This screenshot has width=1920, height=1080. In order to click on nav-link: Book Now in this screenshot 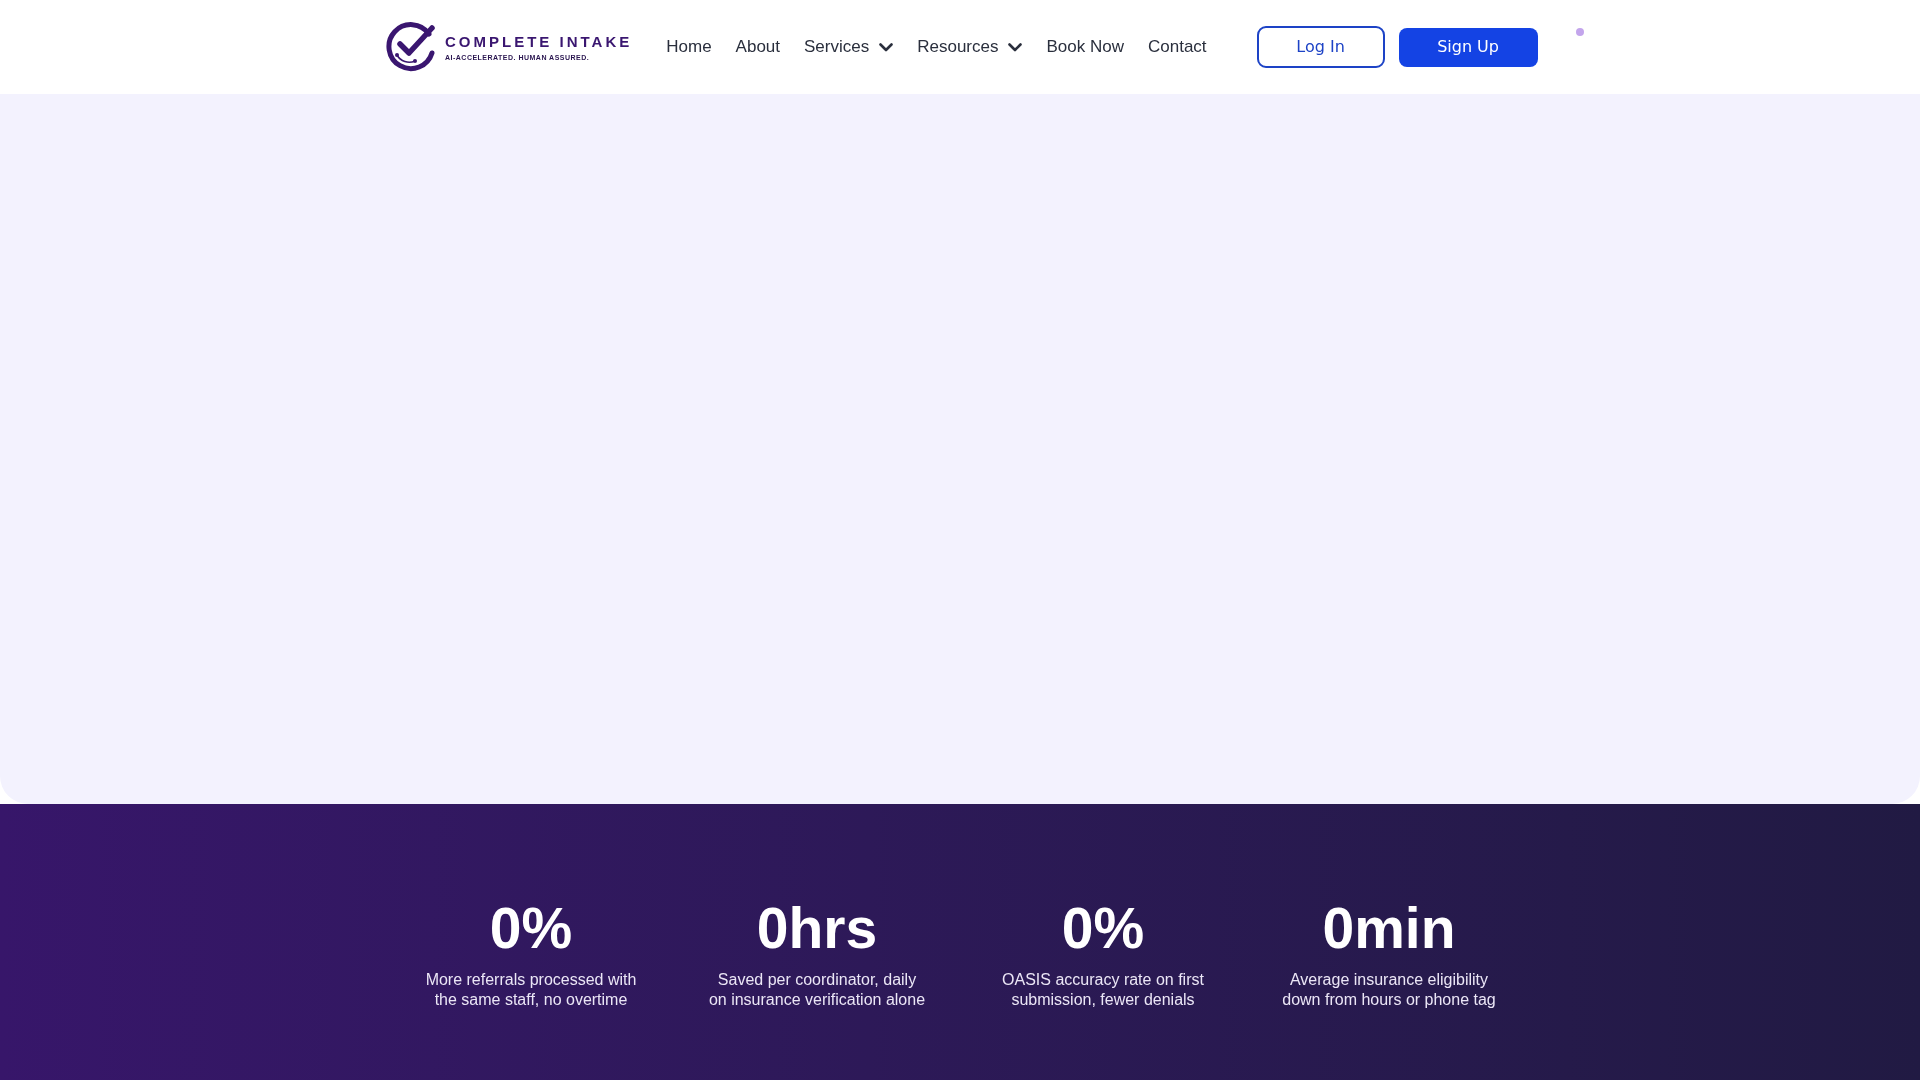, I will do `click(1085, 47)`.